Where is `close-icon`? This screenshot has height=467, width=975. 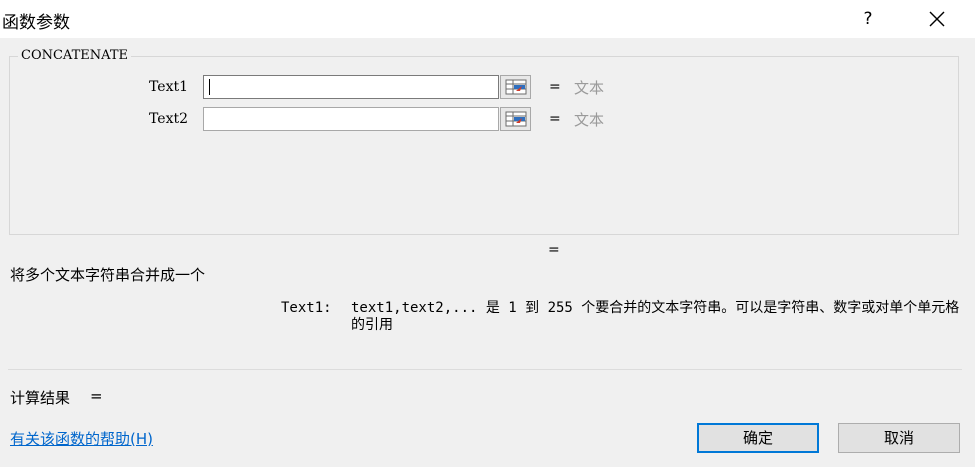
close-icon is located at coordinates (937, 19).